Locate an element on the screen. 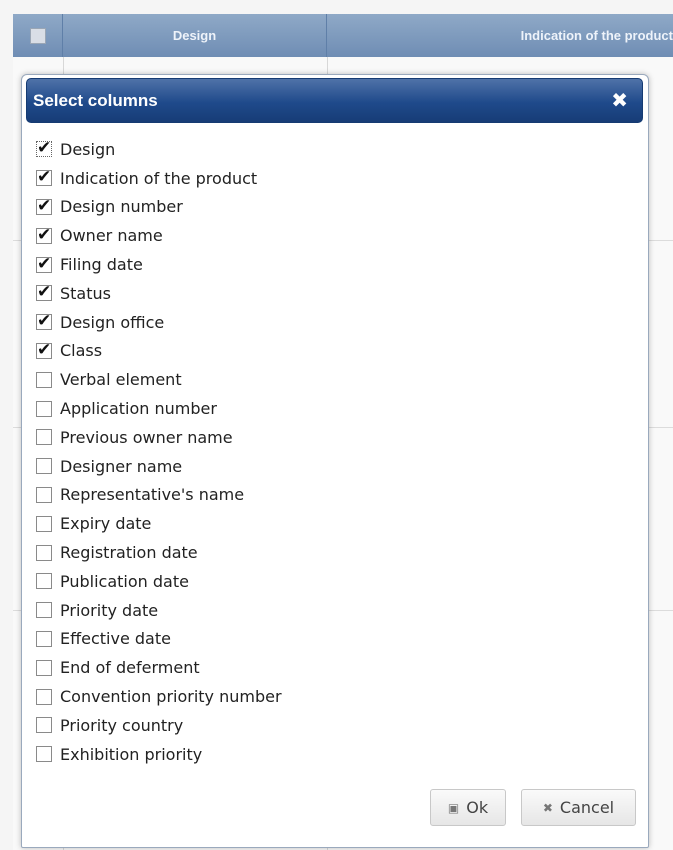 The height and width of the screenshot is (850, 673). ok-label: Ok is located at coordinates (477, 807).